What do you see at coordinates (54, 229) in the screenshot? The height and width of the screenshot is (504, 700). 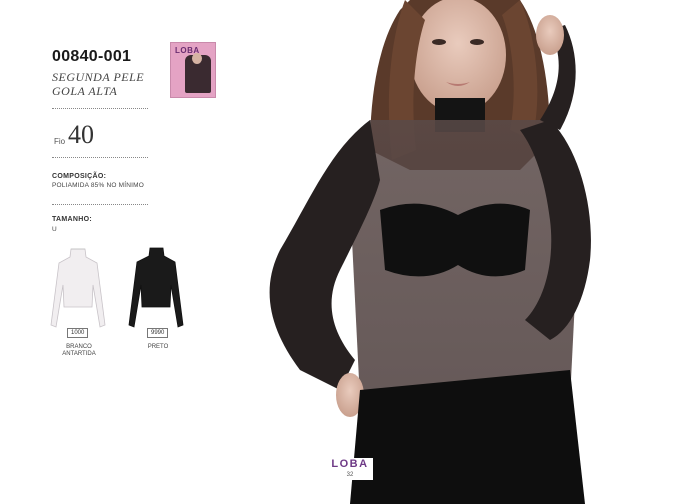 I see `size-value: U` at bounding box center [54, 229].